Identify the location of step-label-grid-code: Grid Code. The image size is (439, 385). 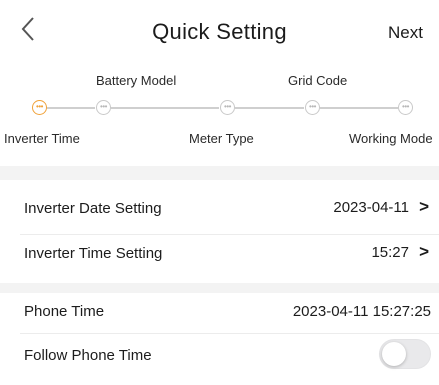
(318, 80).